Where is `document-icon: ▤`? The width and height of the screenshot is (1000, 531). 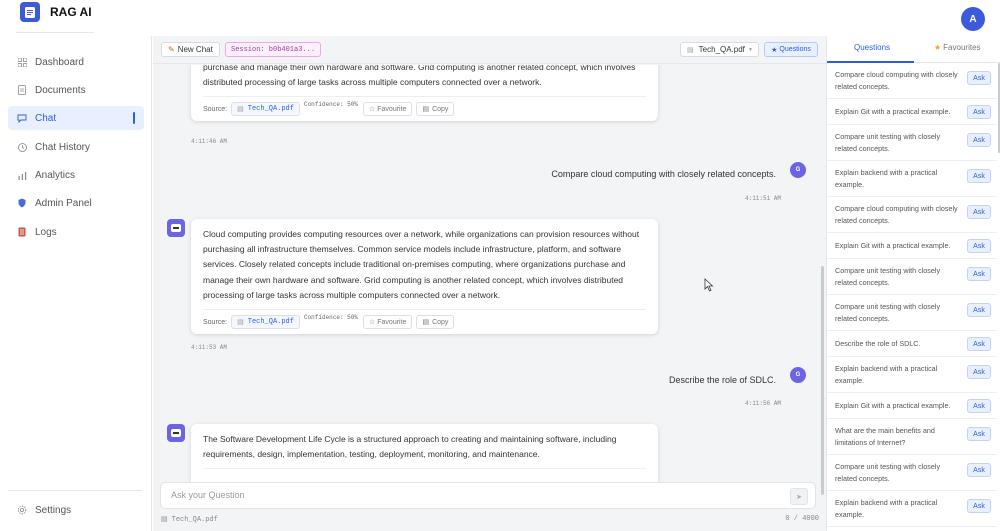
document-icon: ▤ is located at coordinates (240, 109).